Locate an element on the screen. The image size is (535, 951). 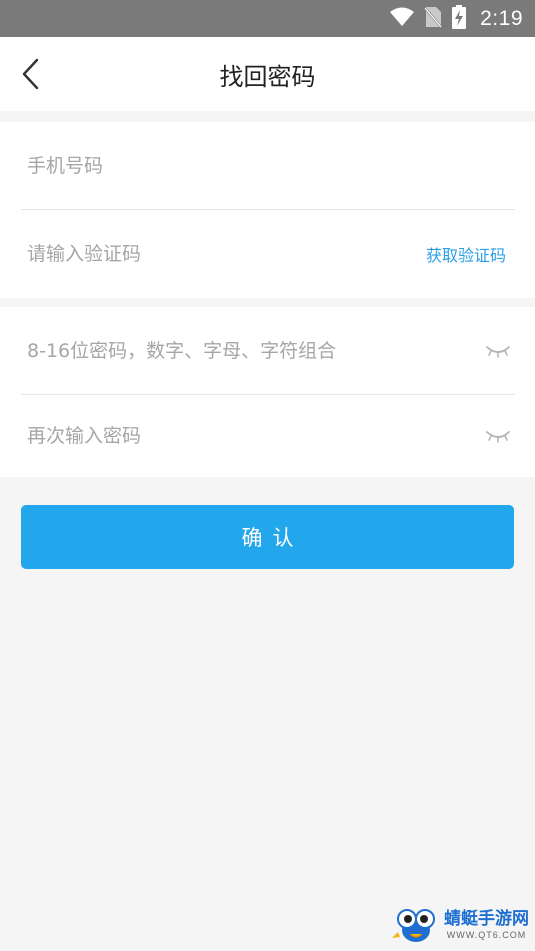
confirm-password-row is located at coordinates (268, 436).